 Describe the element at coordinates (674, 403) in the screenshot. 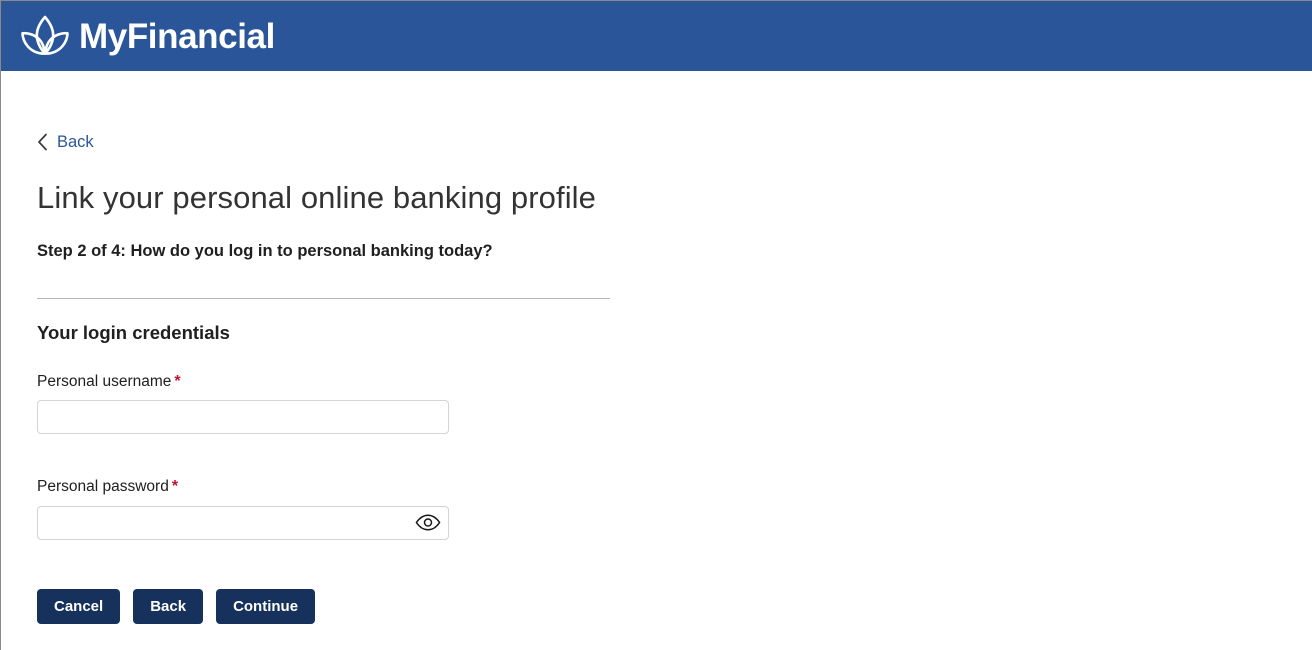

I see `username-field-group: Personal username *` at that location.